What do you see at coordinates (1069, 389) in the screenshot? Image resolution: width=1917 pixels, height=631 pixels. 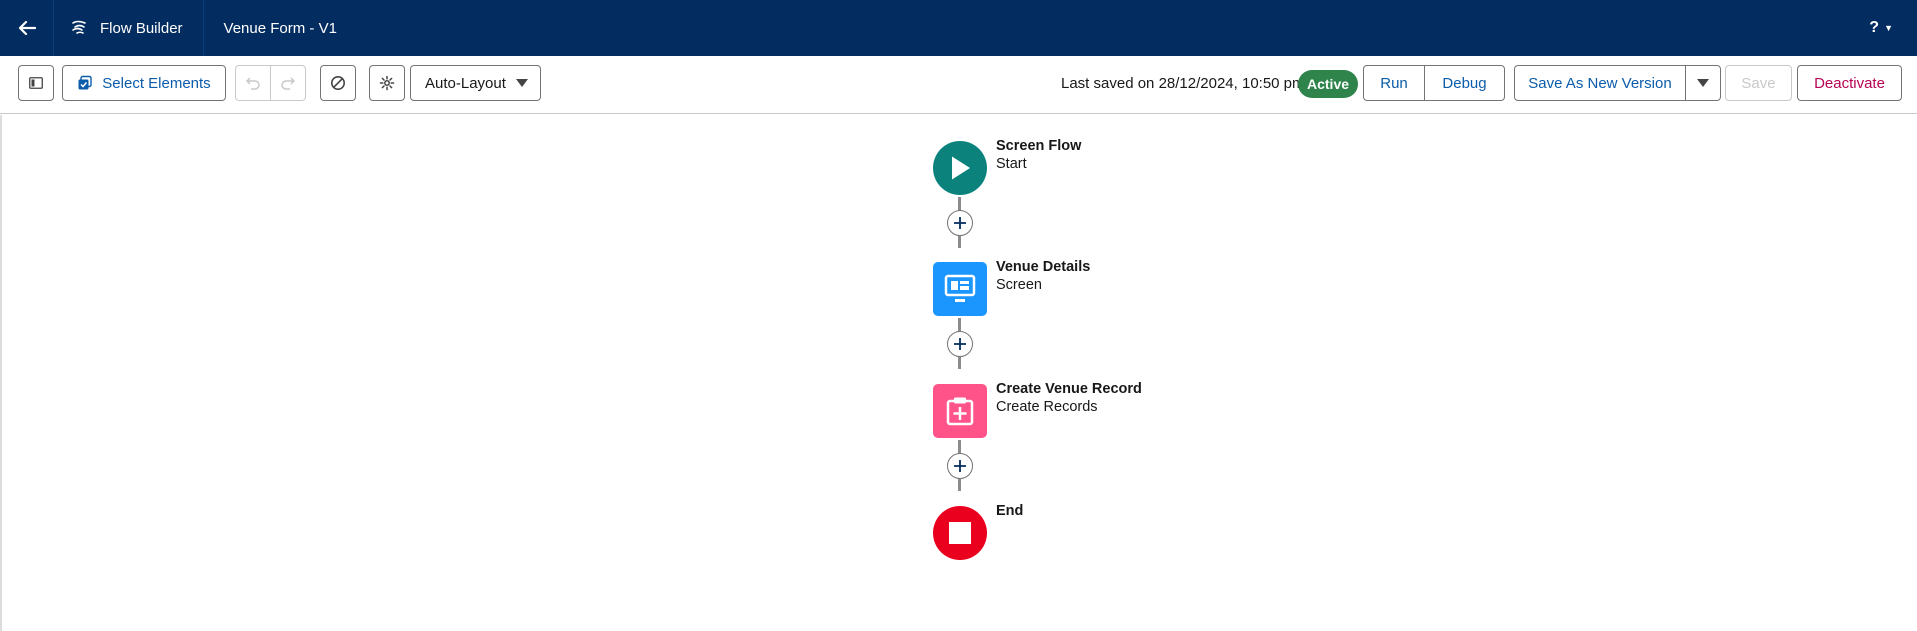 I see `node-name: Create Venue Record` at bounding box center [1069, 389].